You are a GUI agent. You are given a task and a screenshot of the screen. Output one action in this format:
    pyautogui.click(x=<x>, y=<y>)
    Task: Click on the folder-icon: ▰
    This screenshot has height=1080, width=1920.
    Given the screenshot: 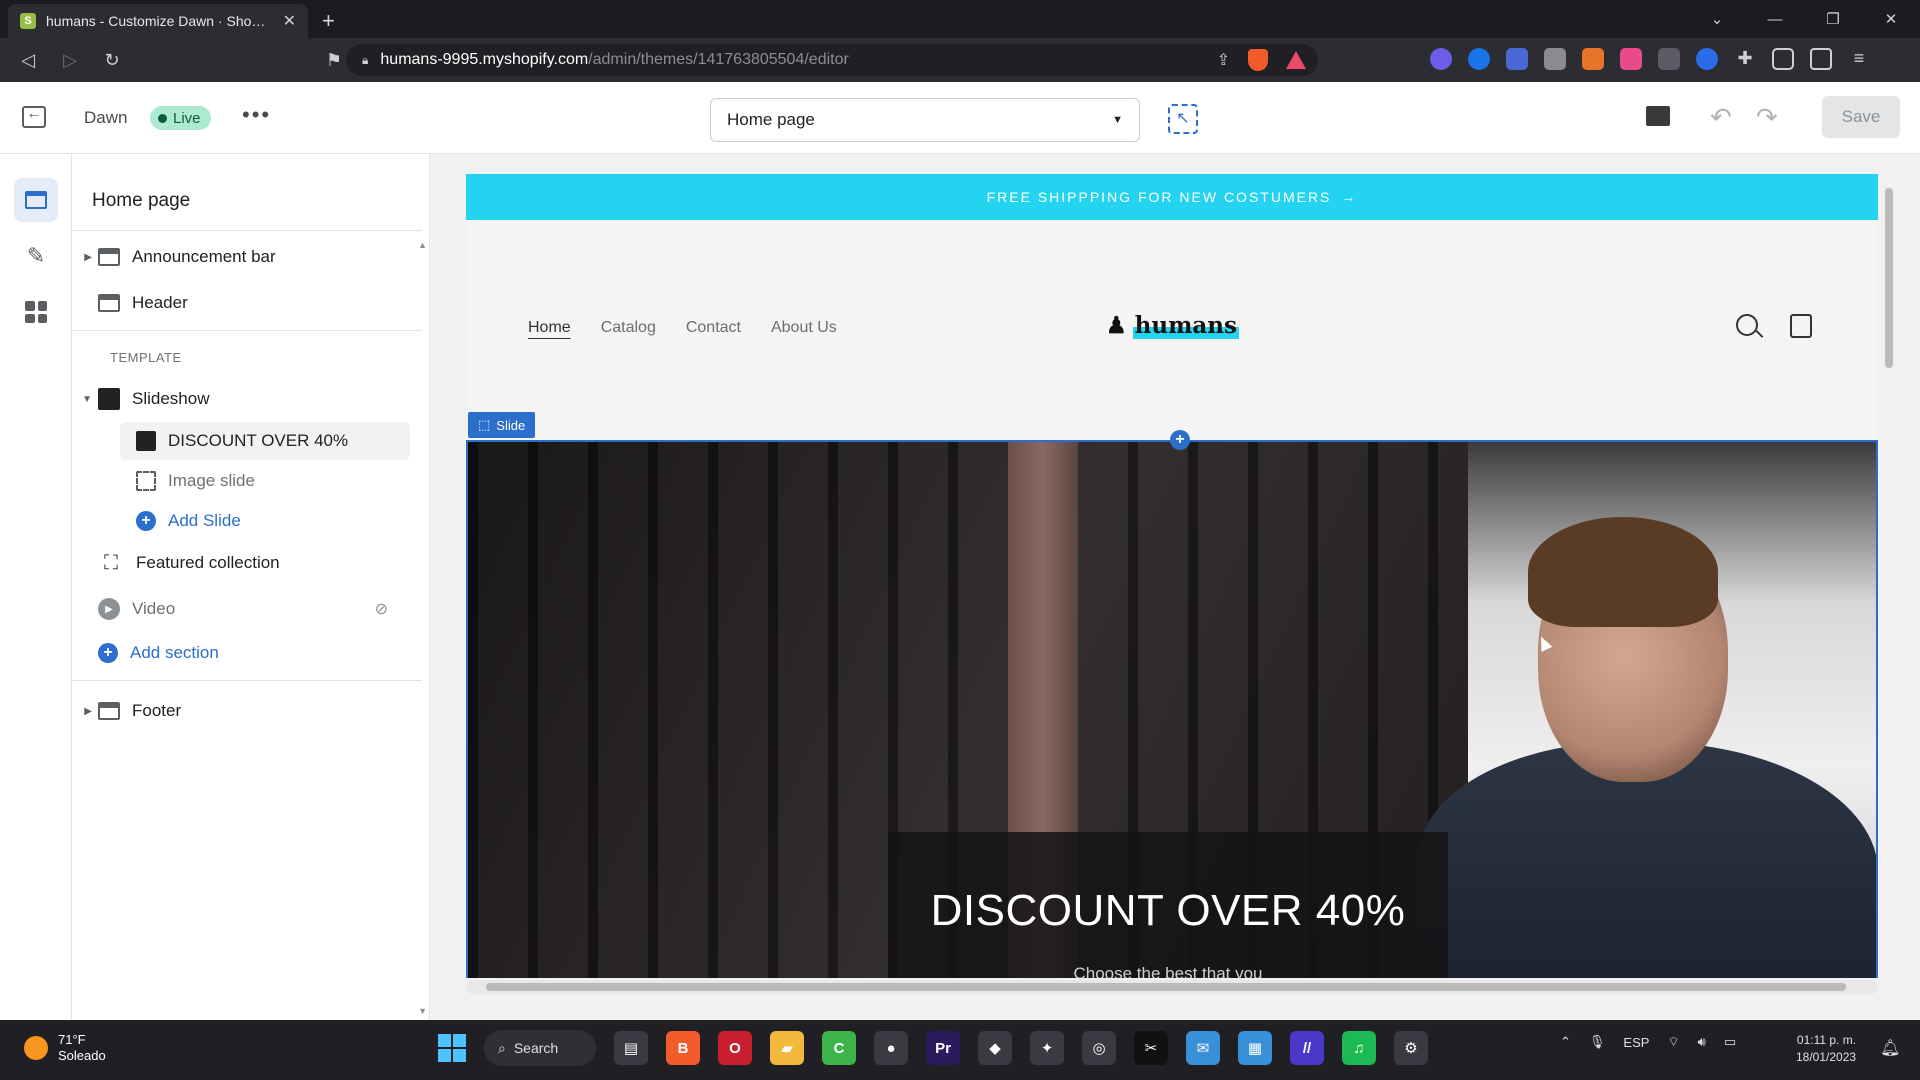 What is the action you would take?
    pyautogui.click(x=787, y=1048)
    